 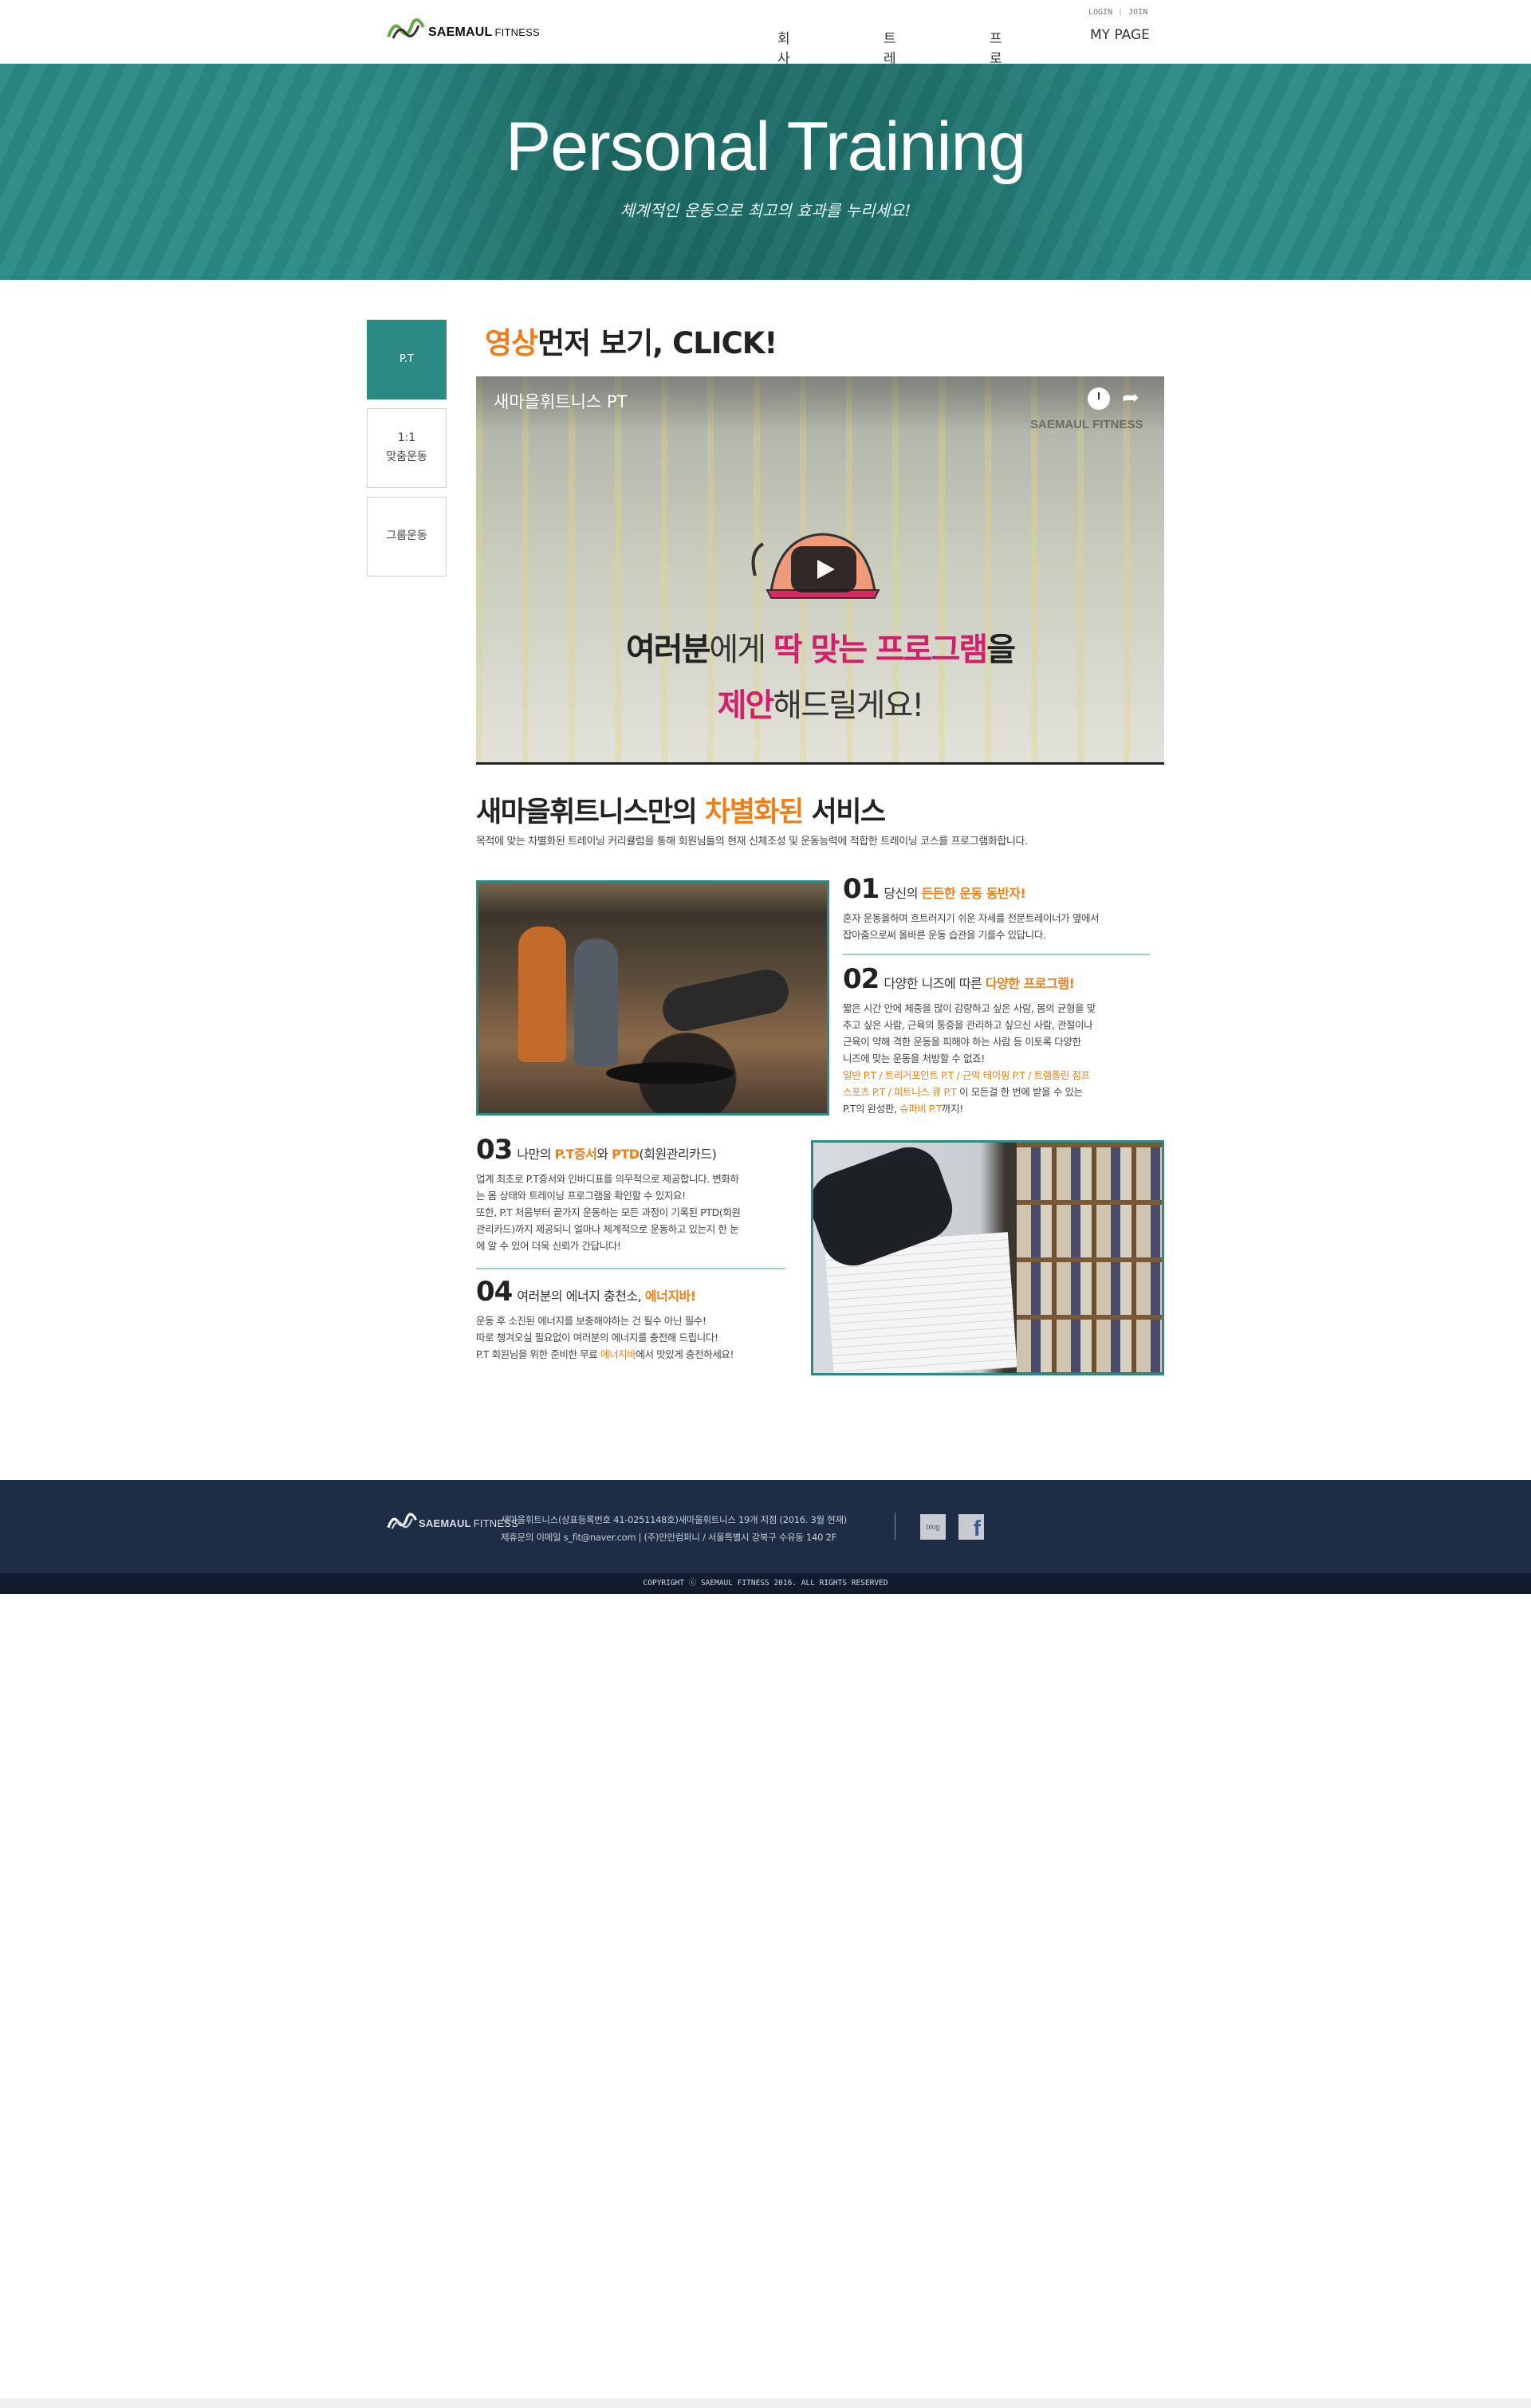 I want to click on side-menu: P.T 1:1 맞춤운동 그룹운동, so click(x=407, y=452).